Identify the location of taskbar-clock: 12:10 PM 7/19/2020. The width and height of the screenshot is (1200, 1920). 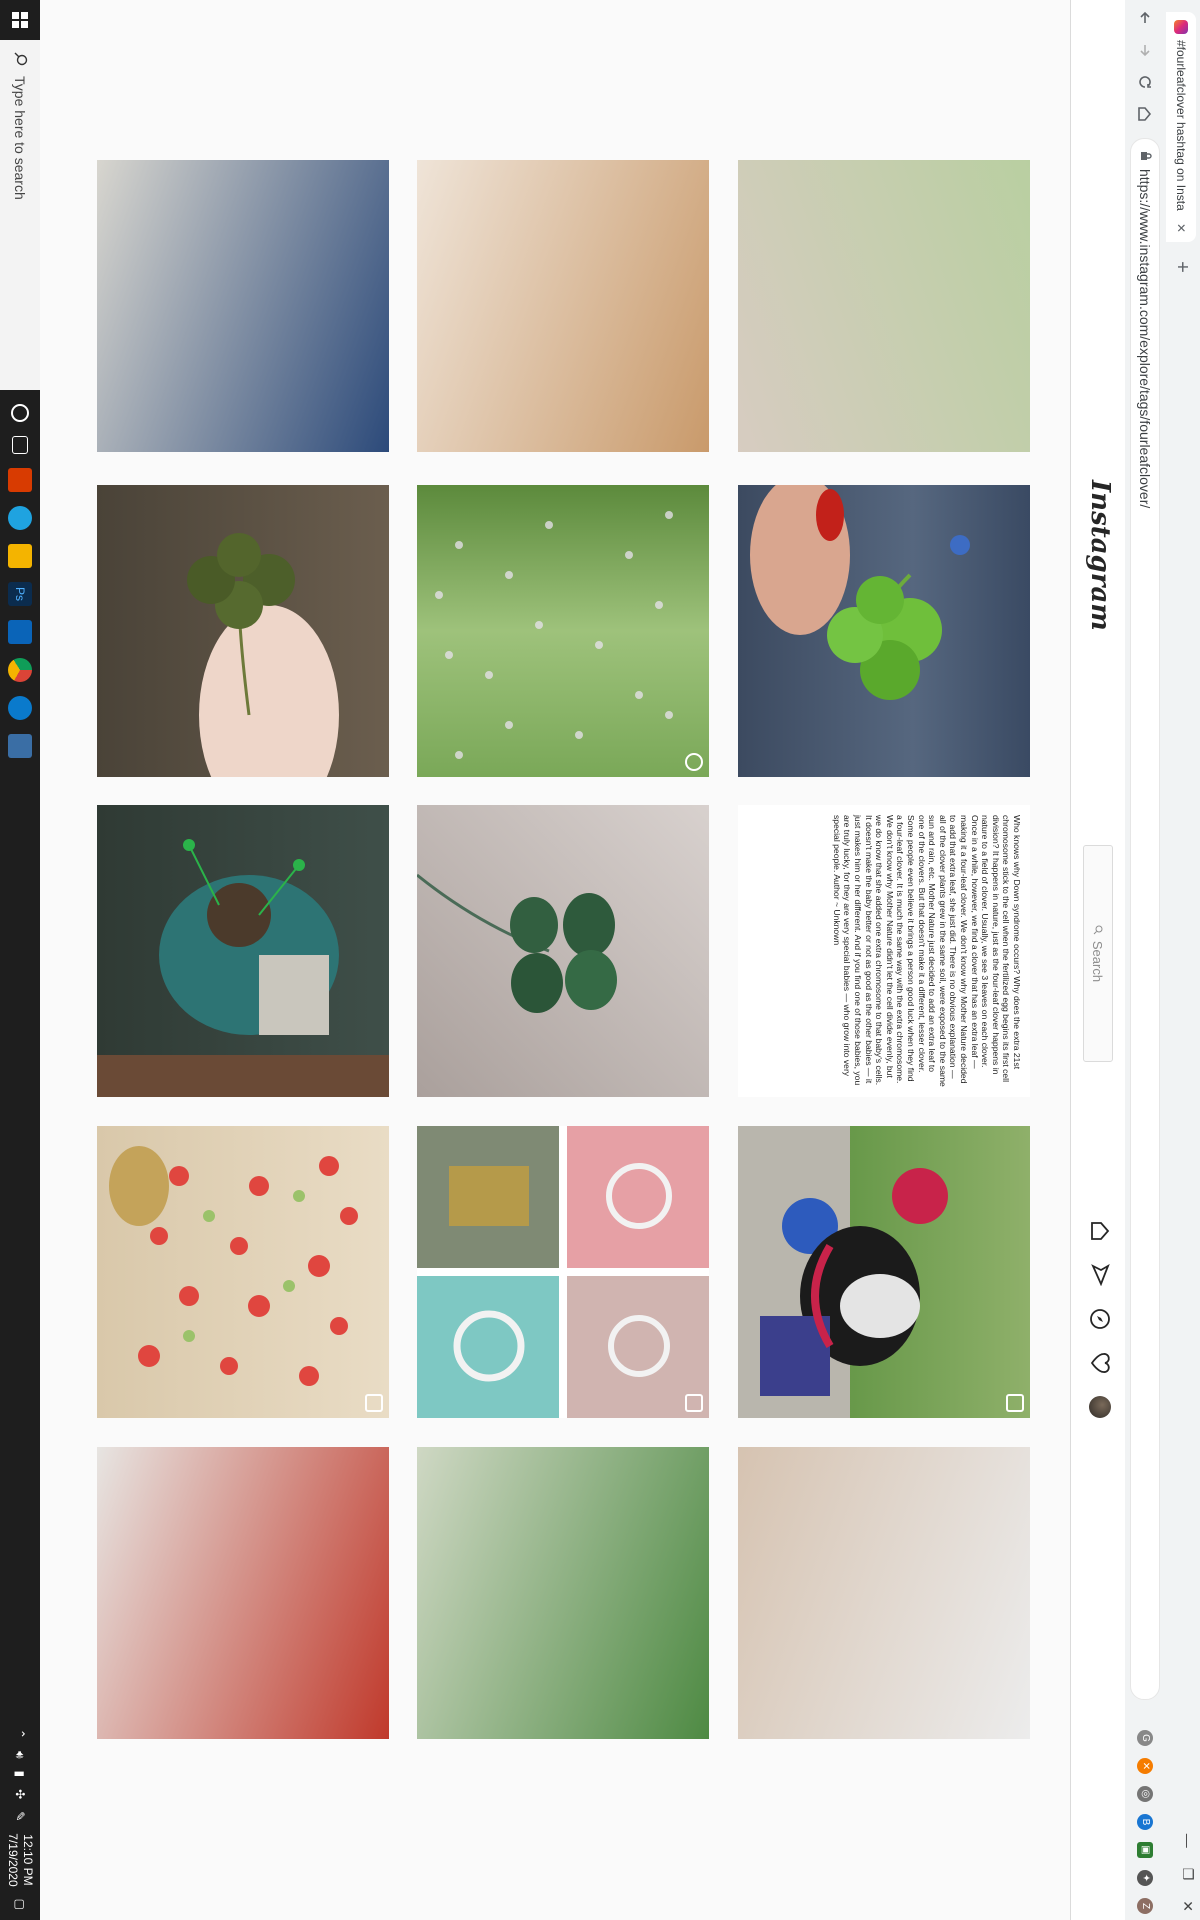
(20, 1859).